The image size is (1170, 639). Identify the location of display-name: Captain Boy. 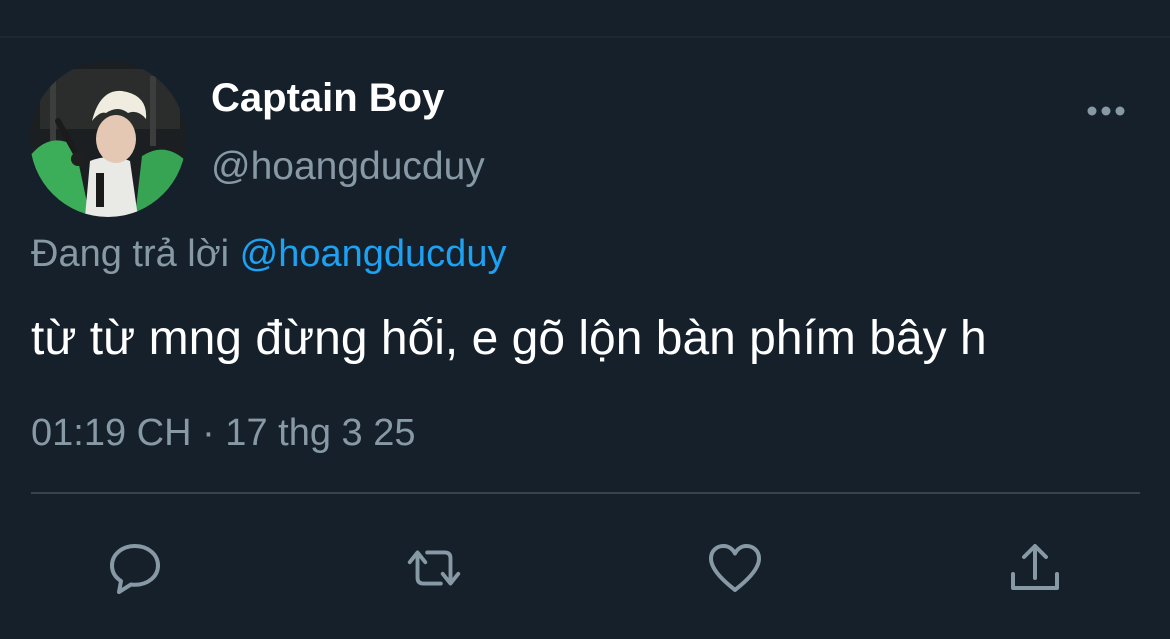
(327, 98).